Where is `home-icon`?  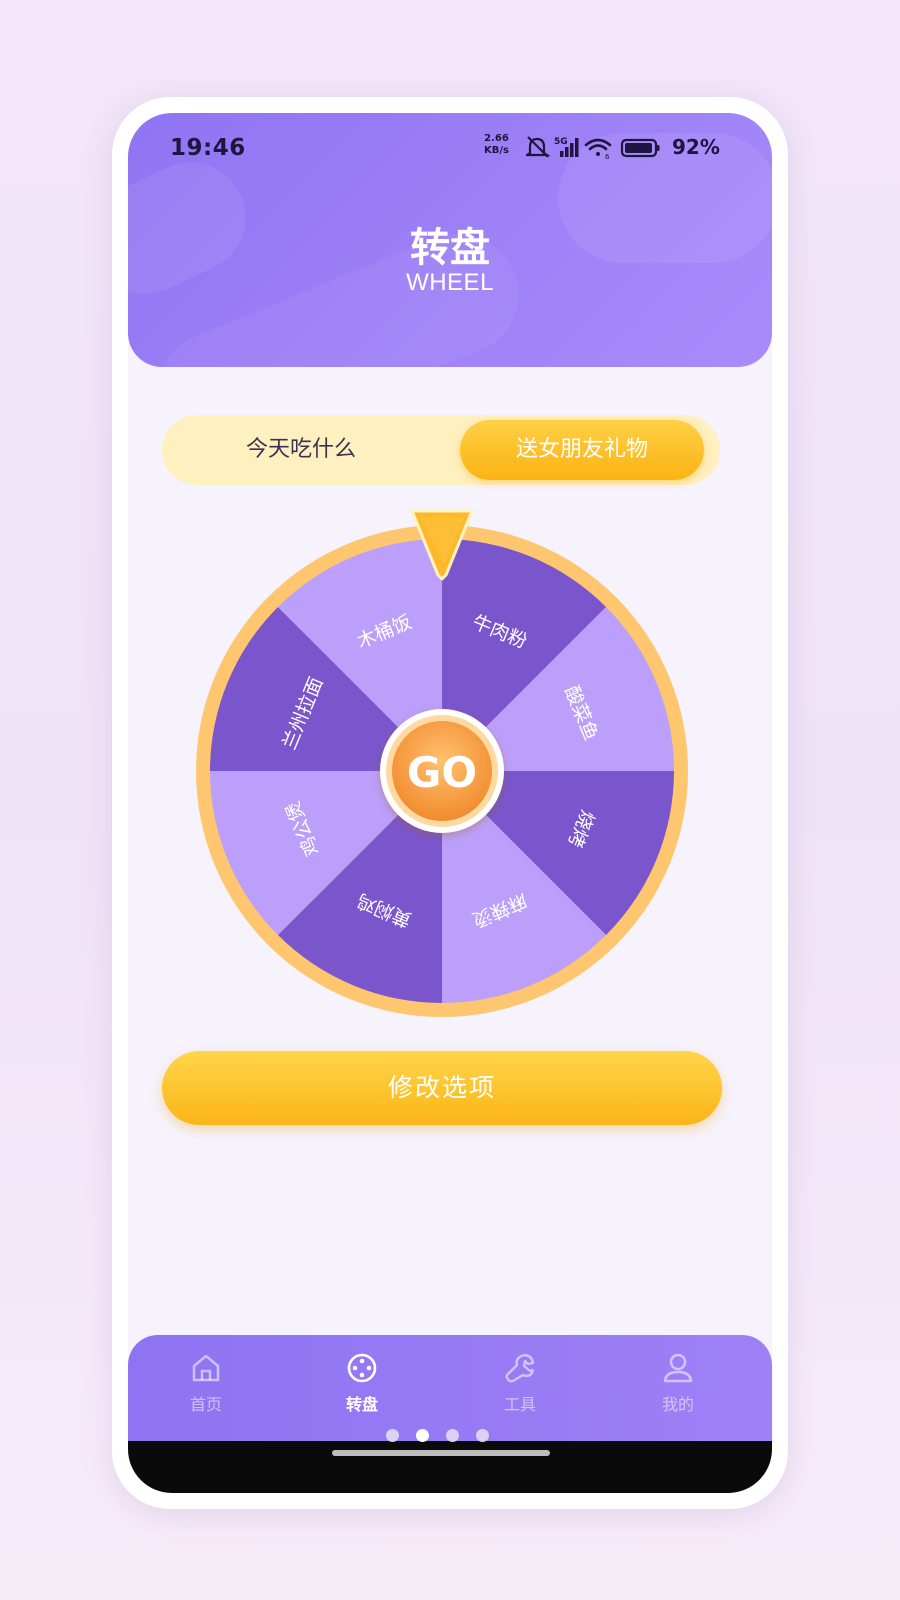 home-icon is located at coordinates (206, 1368).